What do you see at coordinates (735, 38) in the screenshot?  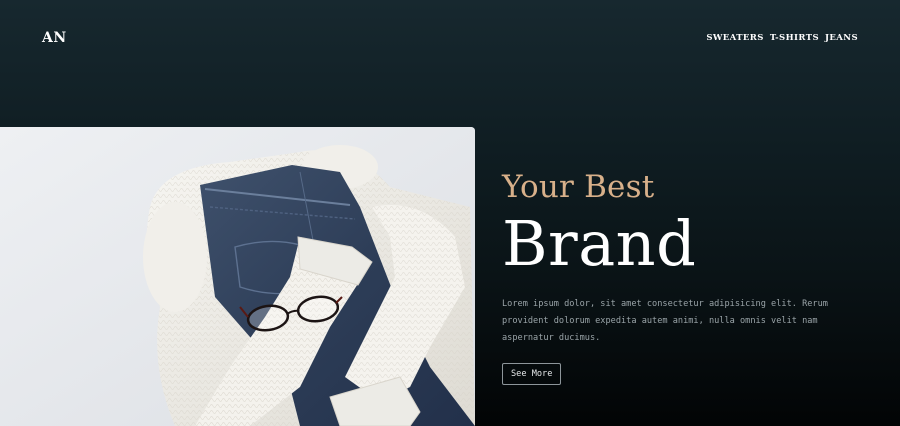 I see `nav-link-sweaters: SWEATERS` at bounding box center [735, 38].